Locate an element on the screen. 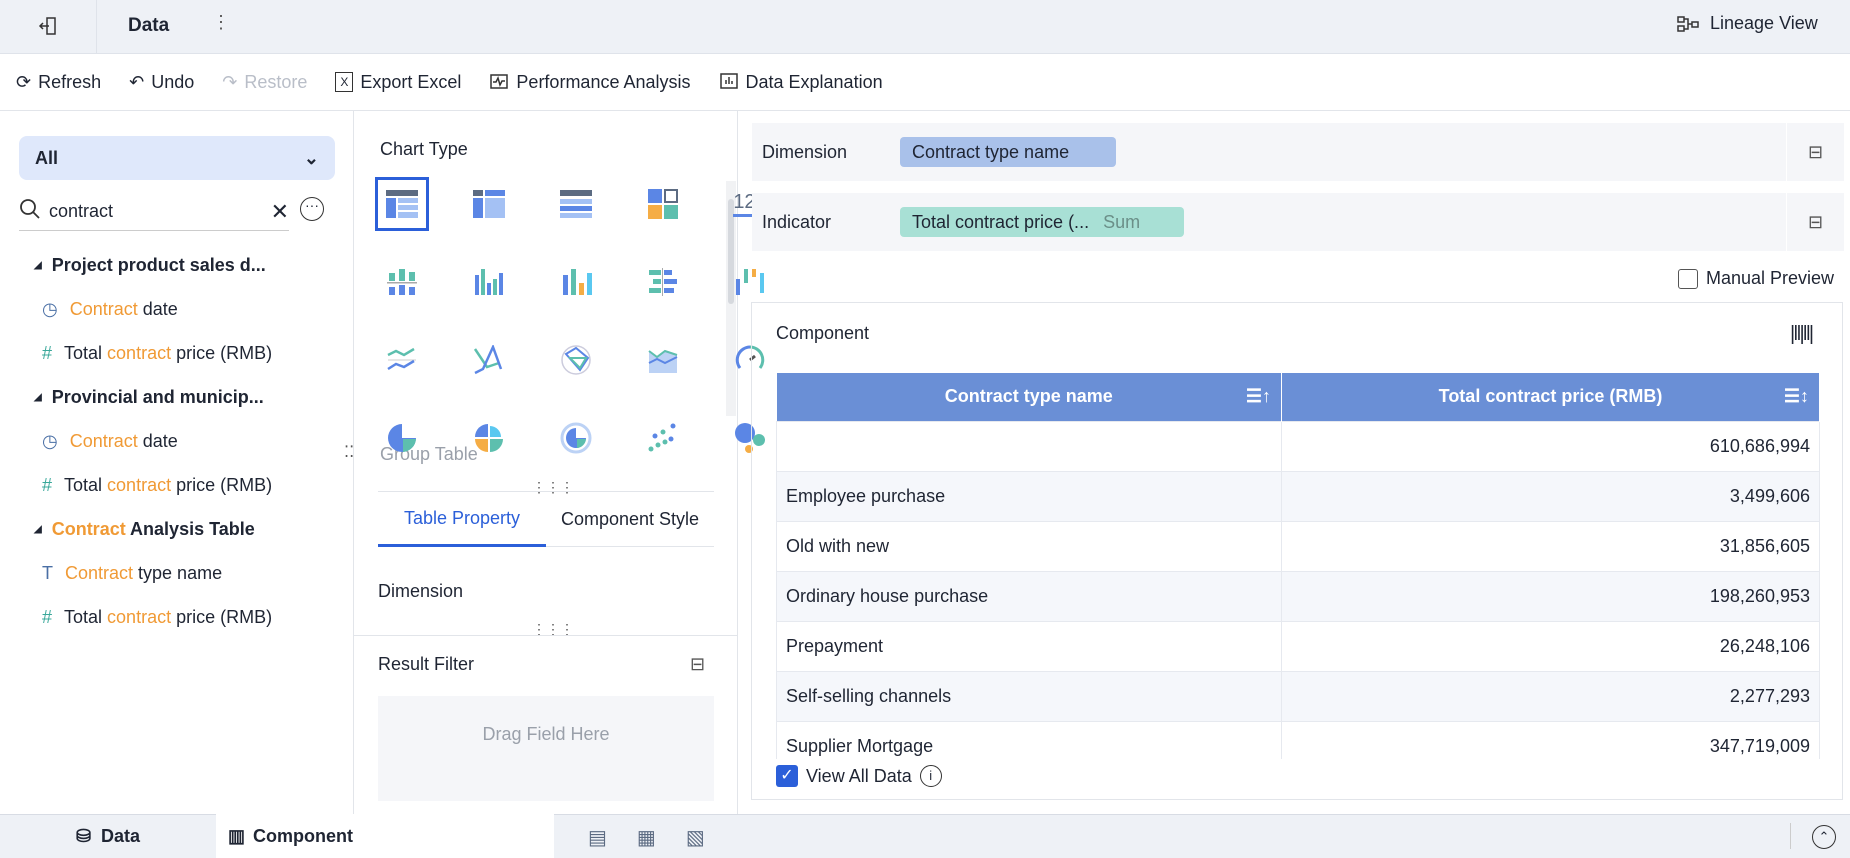  table-row: Prepayment 26,248,106 is located at coordinates (1298, 646).